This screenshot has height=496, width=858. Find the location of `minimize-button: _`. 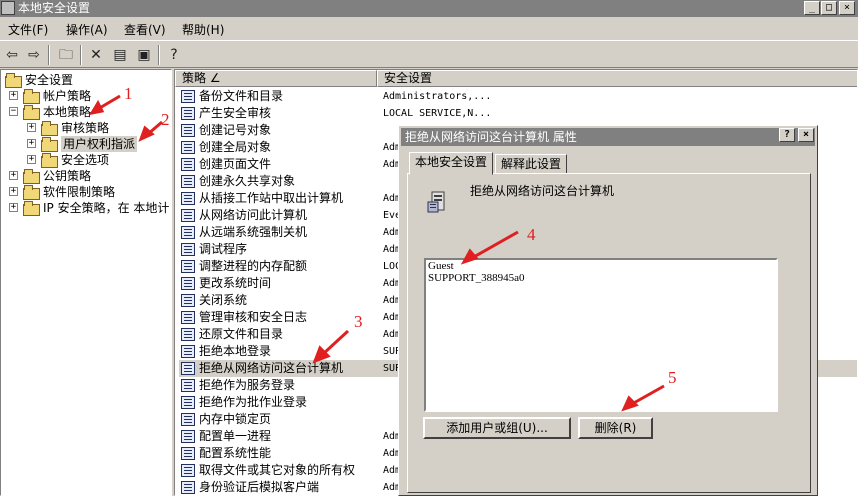

minimize-button: _ is located at coordinates (812, 8).